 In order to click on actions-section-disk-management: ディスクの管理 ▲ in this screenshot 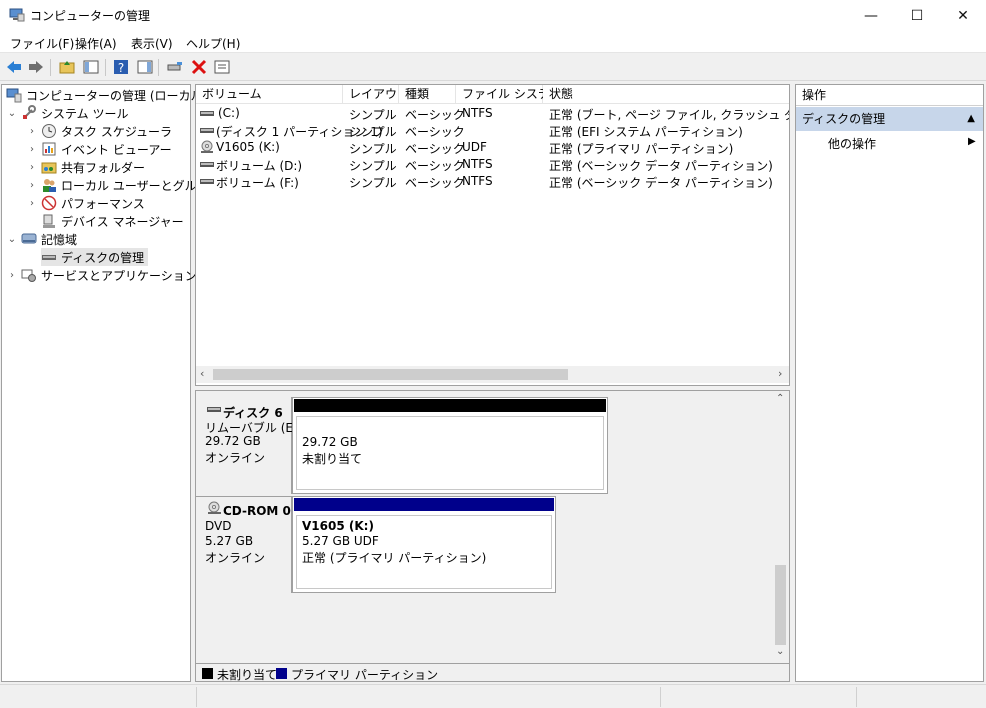, I will do `click(889, 119)`.